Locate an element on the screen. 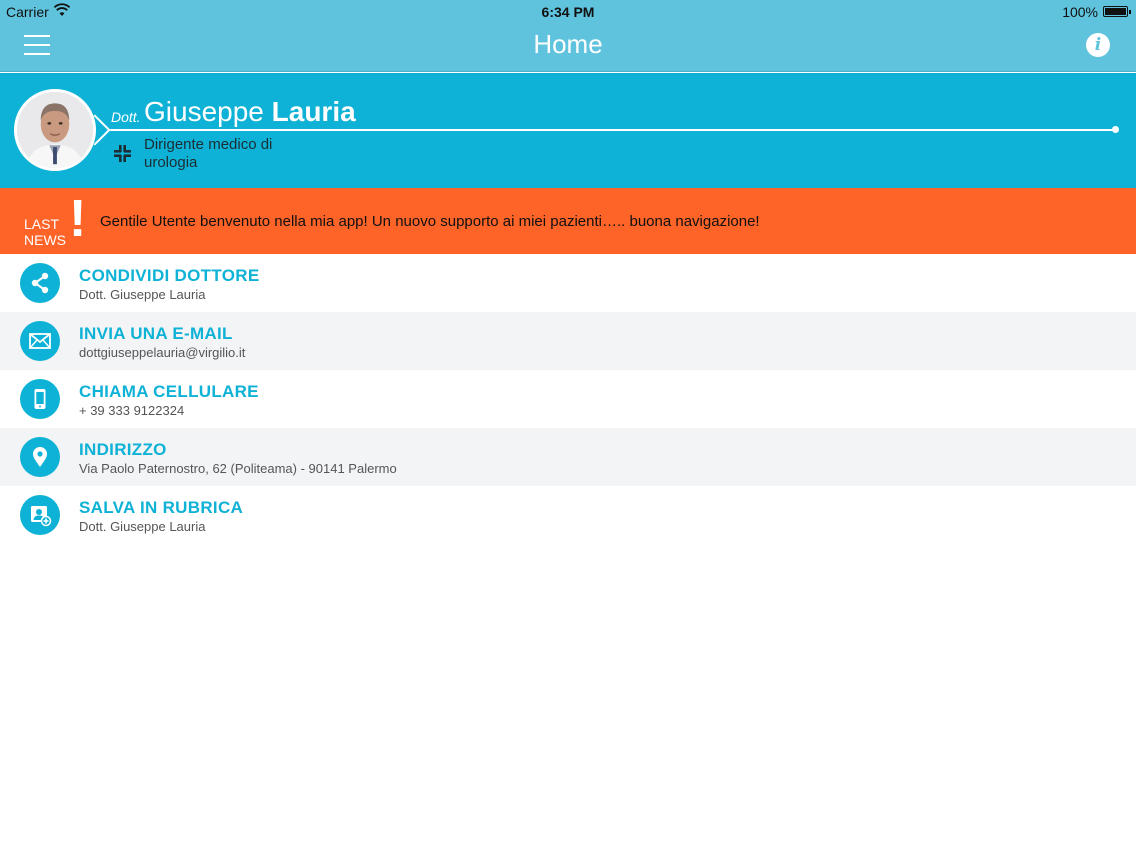  doctor-photo is located at coordinates (55, 130).